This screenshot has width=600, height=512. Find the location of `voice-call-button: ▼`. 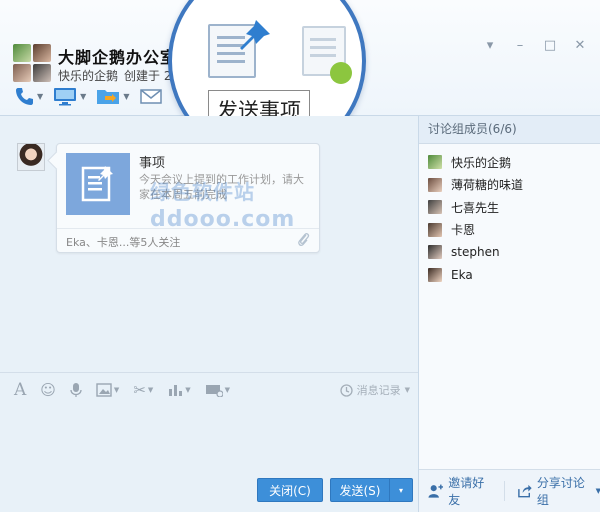

voice-call-button: ▼ is located at coordinates (28, 96).